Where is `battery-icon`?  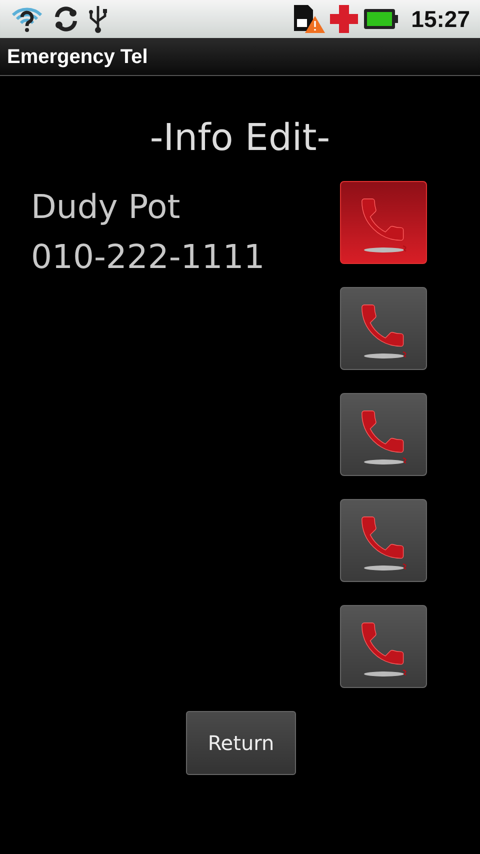
battery-icon is located at coordinates (381, 19).